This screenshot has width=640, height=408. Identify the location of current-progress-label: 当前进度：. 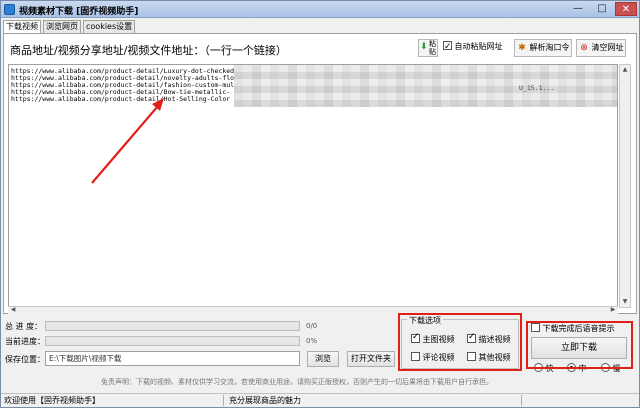
(25, 341).